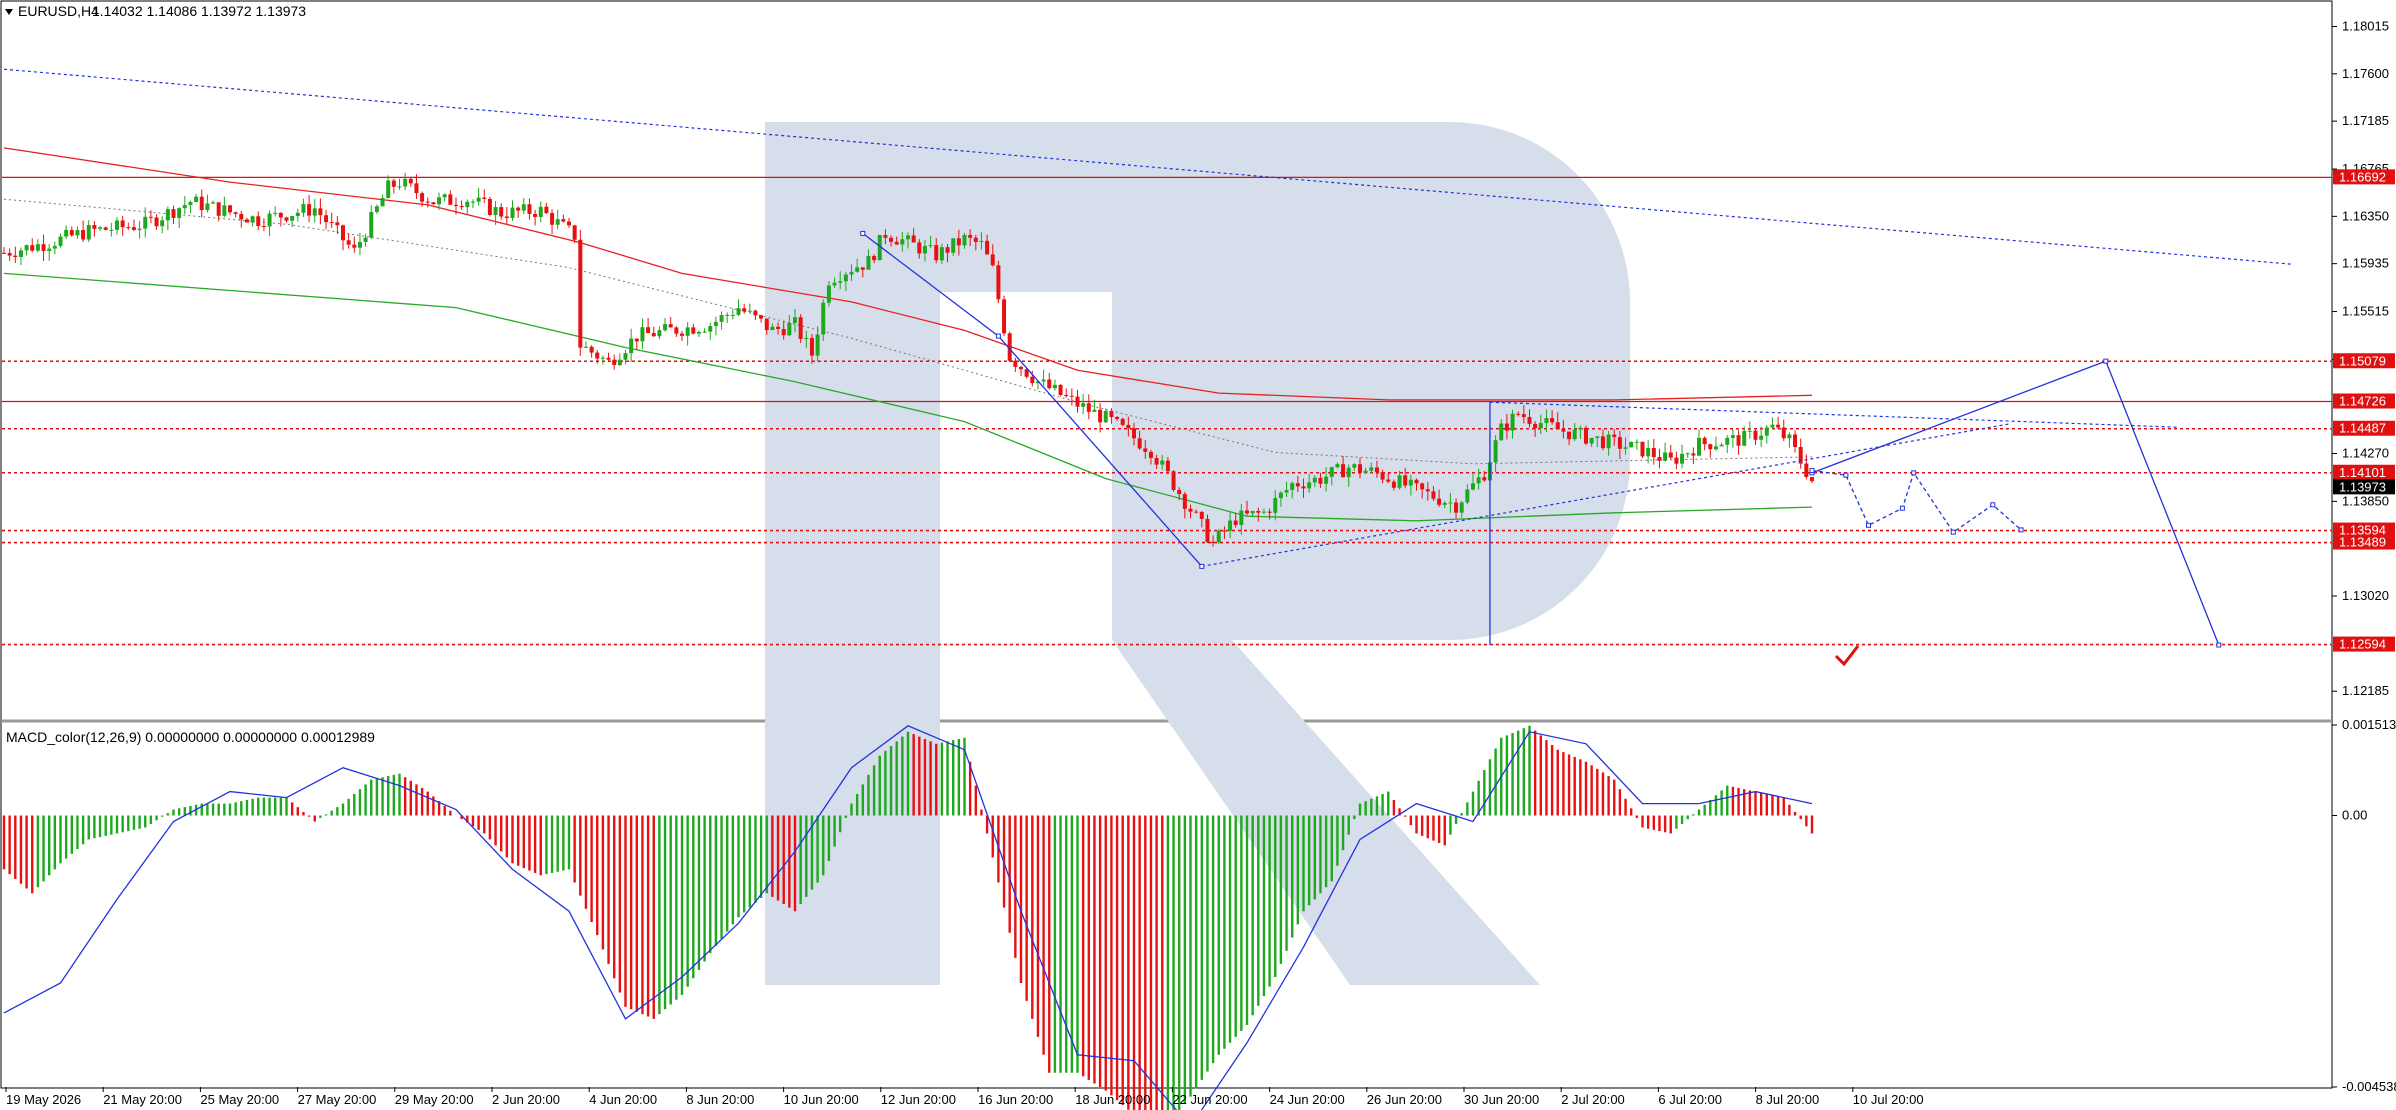  What do you see at coordinates (2365, 595) in the screenshot?
I see `price-tick-label: 1.13020` at bounding box center [2365, 595].